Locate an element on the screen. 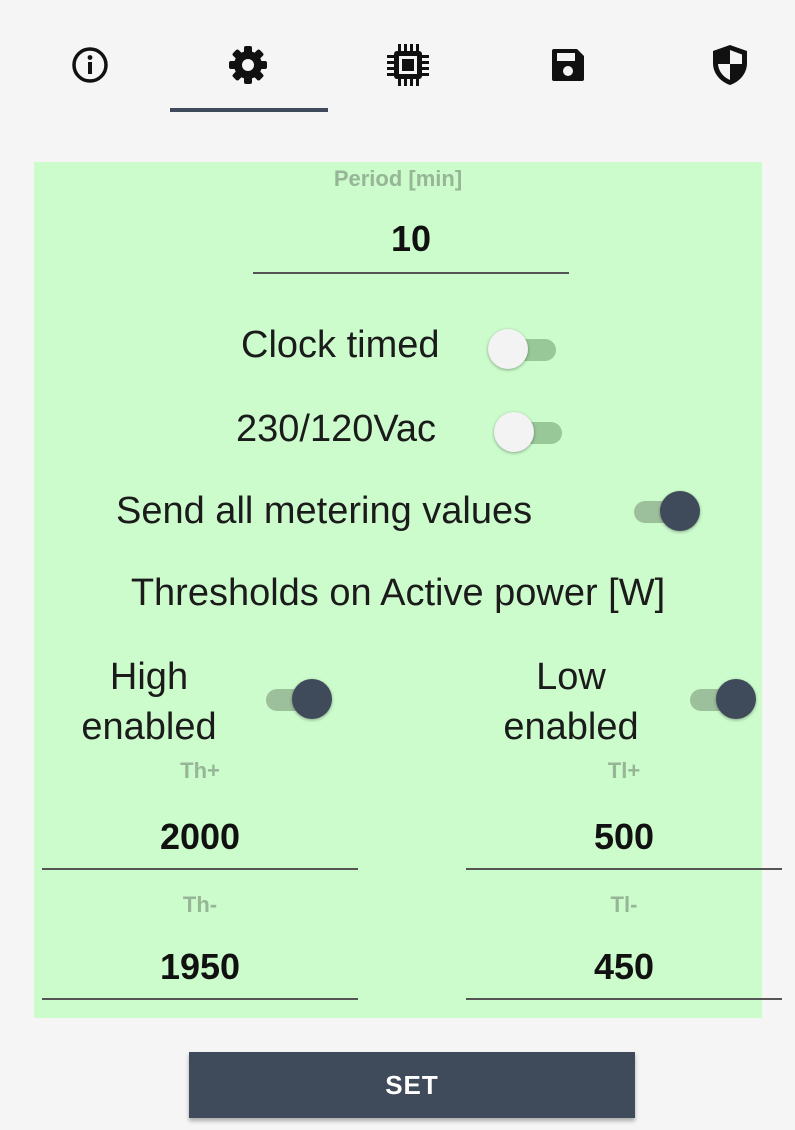  low-enabled-switch is located at coordinates (719, 699).